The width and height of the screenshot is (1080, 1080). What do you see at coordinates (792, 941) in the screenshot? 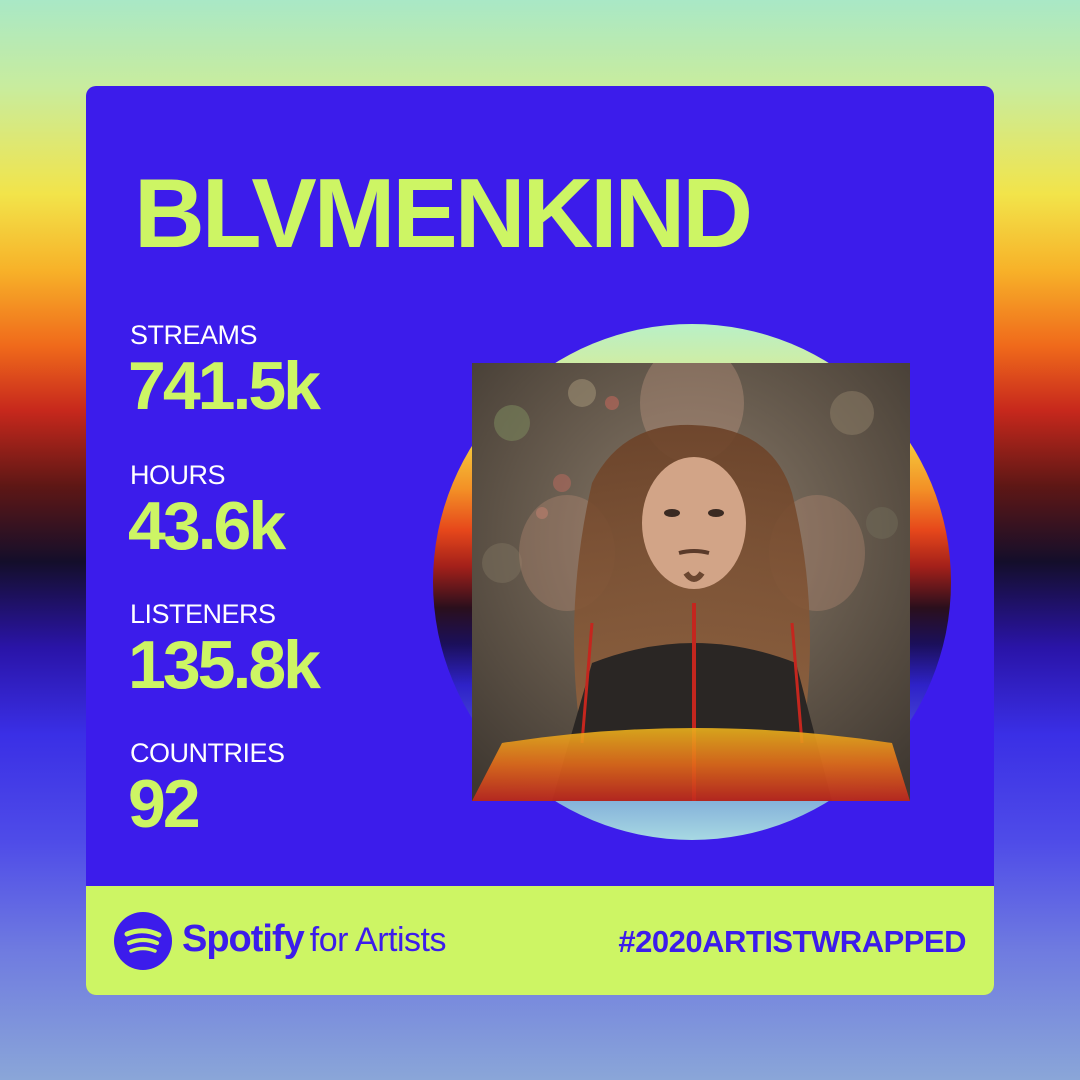
I see `hashtag: #2020ARTISTWRAPPED` at bounding box center [792, 941].